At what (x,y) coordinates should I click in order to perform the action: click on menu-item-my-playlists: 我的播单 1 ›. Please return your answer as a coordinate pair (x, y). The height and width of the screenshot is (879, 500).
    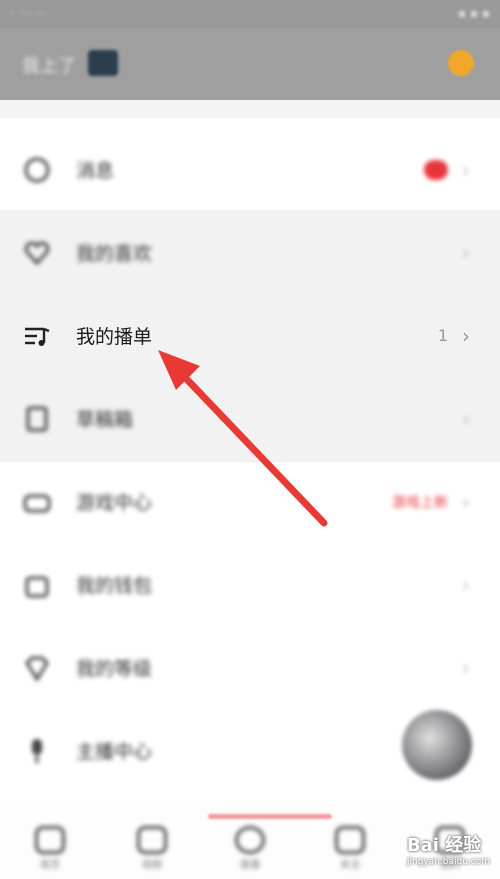
    Looking at the image, I should click on (250, 335).